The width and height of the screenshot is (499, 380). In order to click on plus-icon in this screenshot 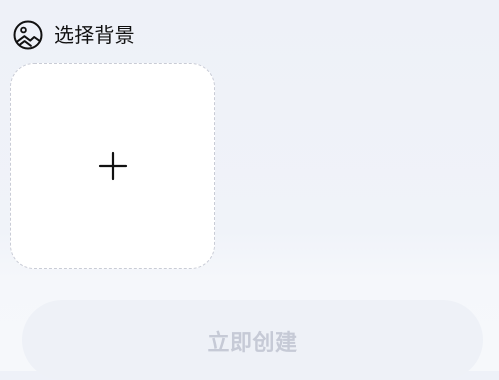, I will do `click(113, 166)`.